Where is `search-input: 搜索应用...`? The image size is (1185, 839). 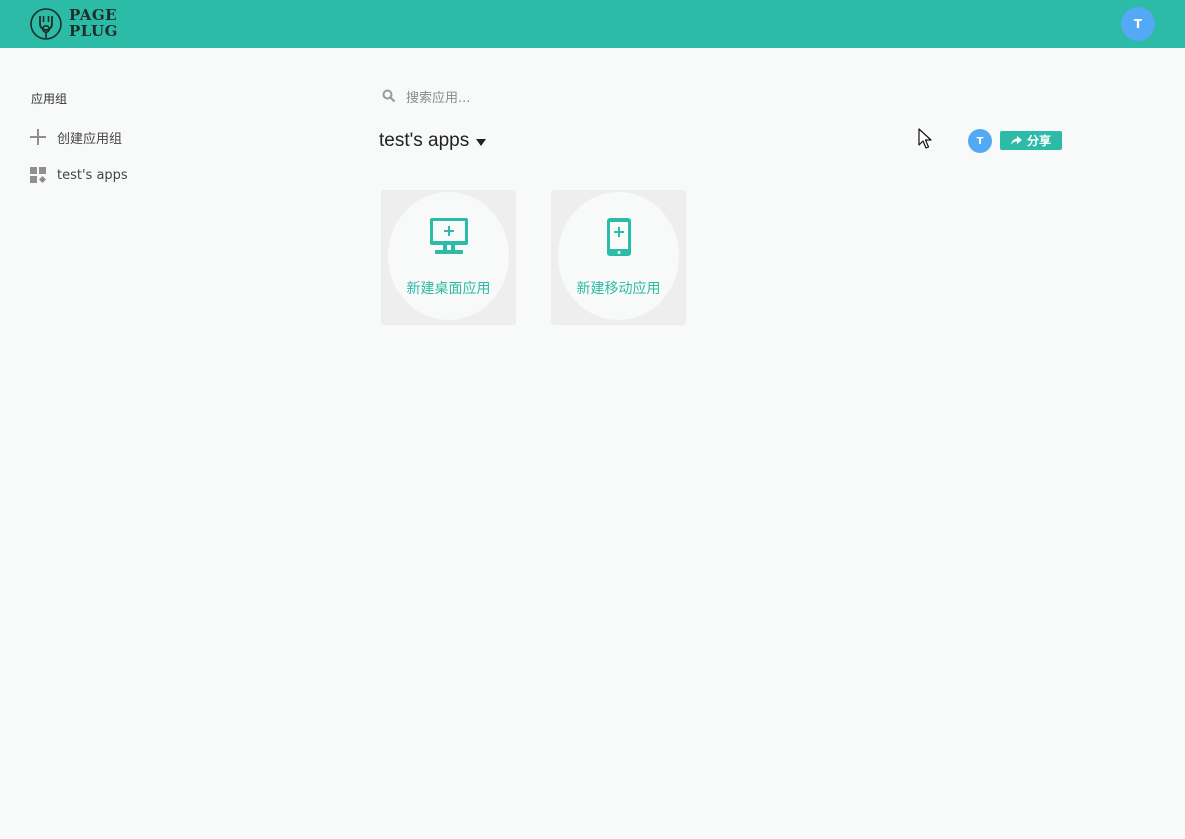
search-input: 搜索应用... is located at coordinates (582, 96).